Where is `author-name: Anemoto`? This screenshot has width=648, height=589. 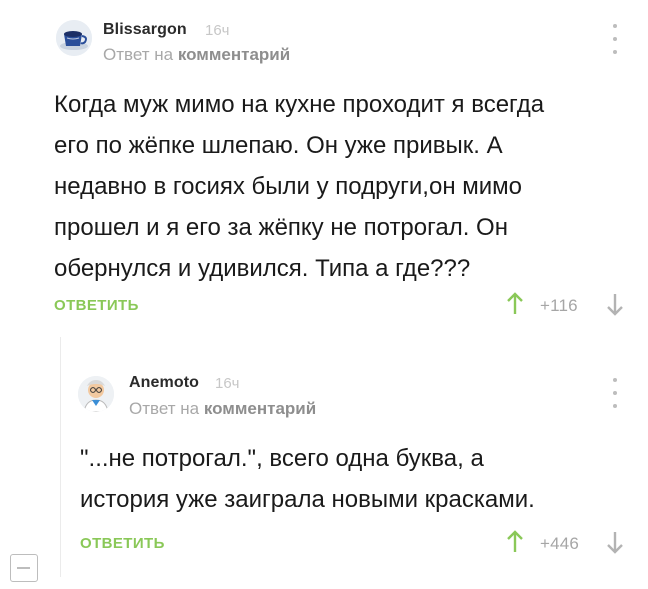
author-name: Anemoto is located at coordinates (164, 383).